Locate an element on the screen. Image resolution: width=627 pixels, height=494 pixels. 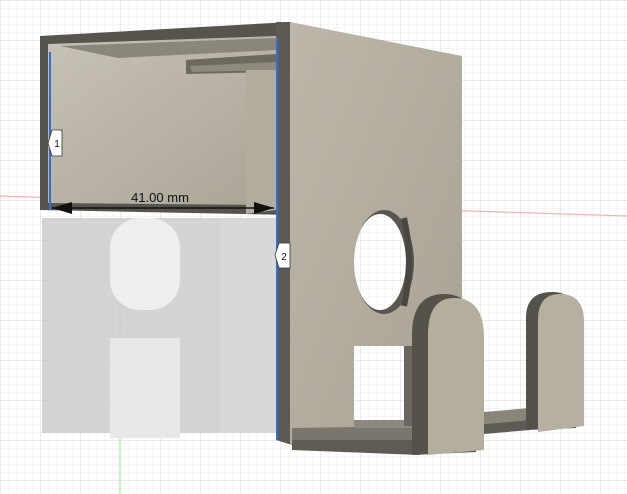
edge-tag-2-label: 2 is located at coordinates (284, 257).